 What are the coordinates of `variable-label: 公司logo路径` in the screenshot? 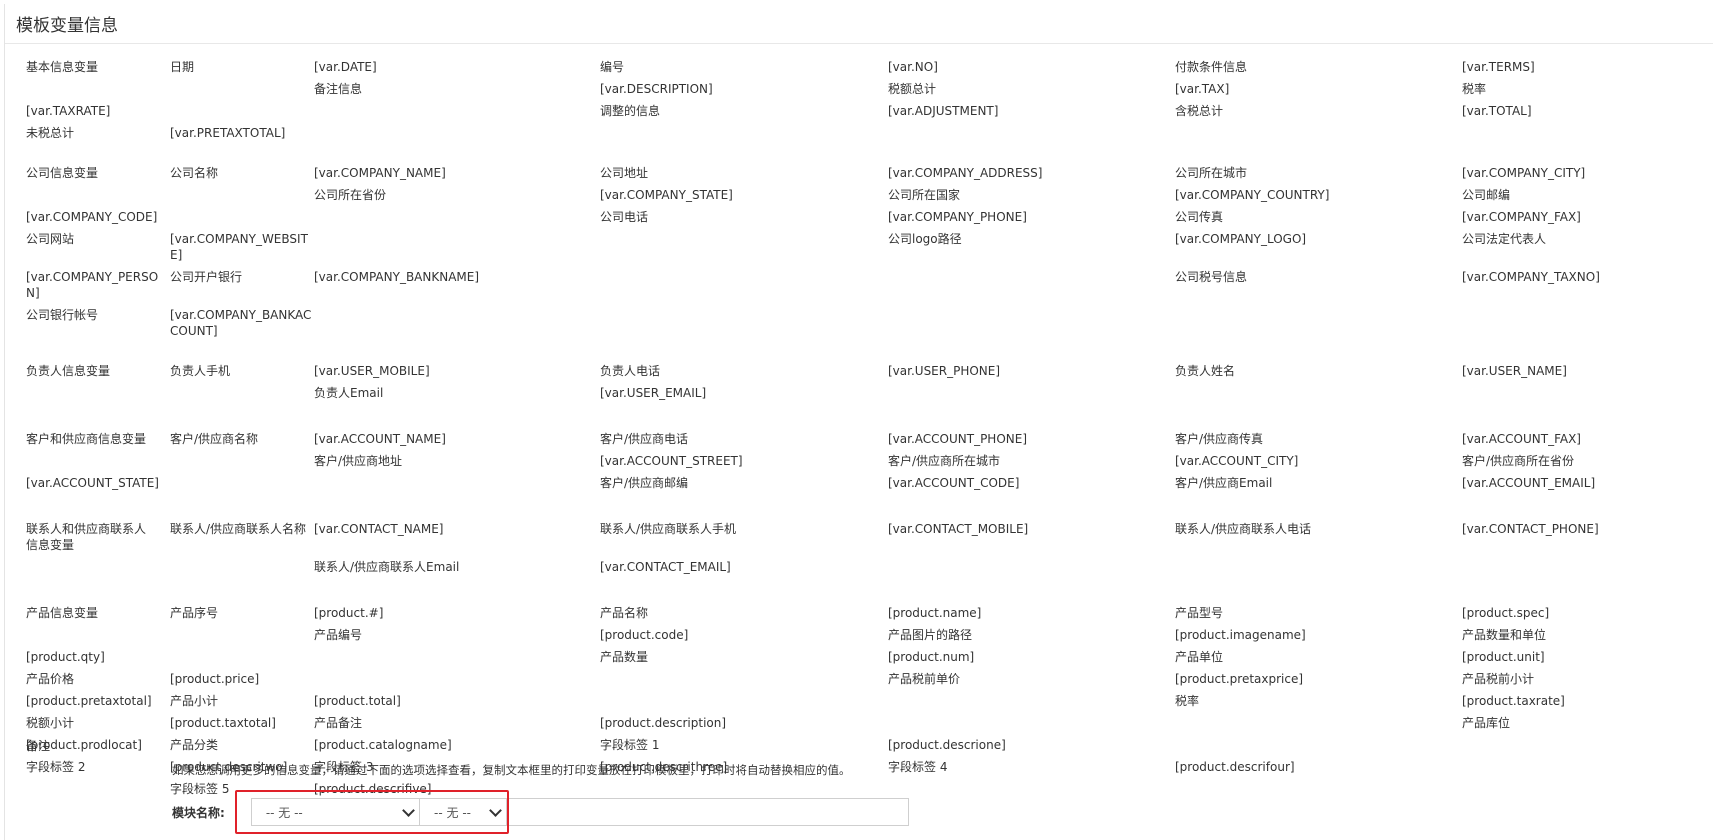 It's located at (925, 239).